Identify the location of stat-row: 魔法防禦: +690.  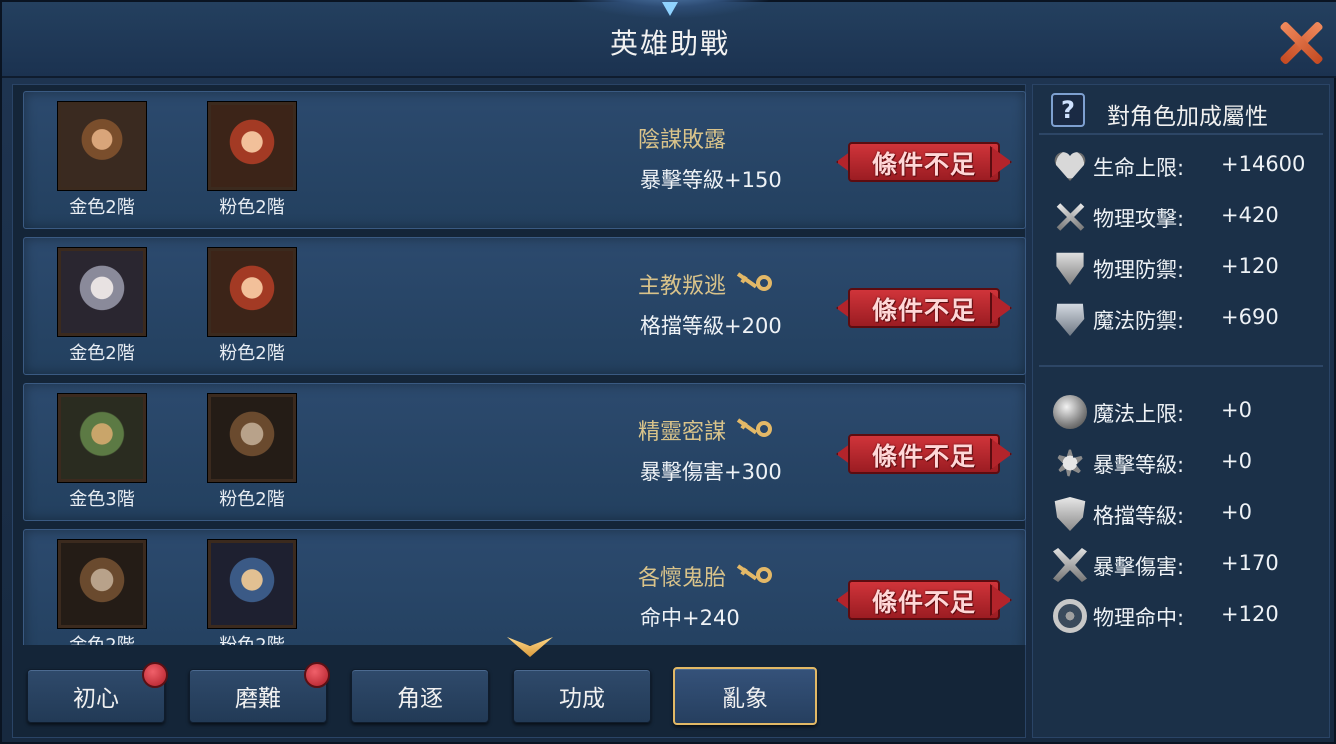
(1184, 320).